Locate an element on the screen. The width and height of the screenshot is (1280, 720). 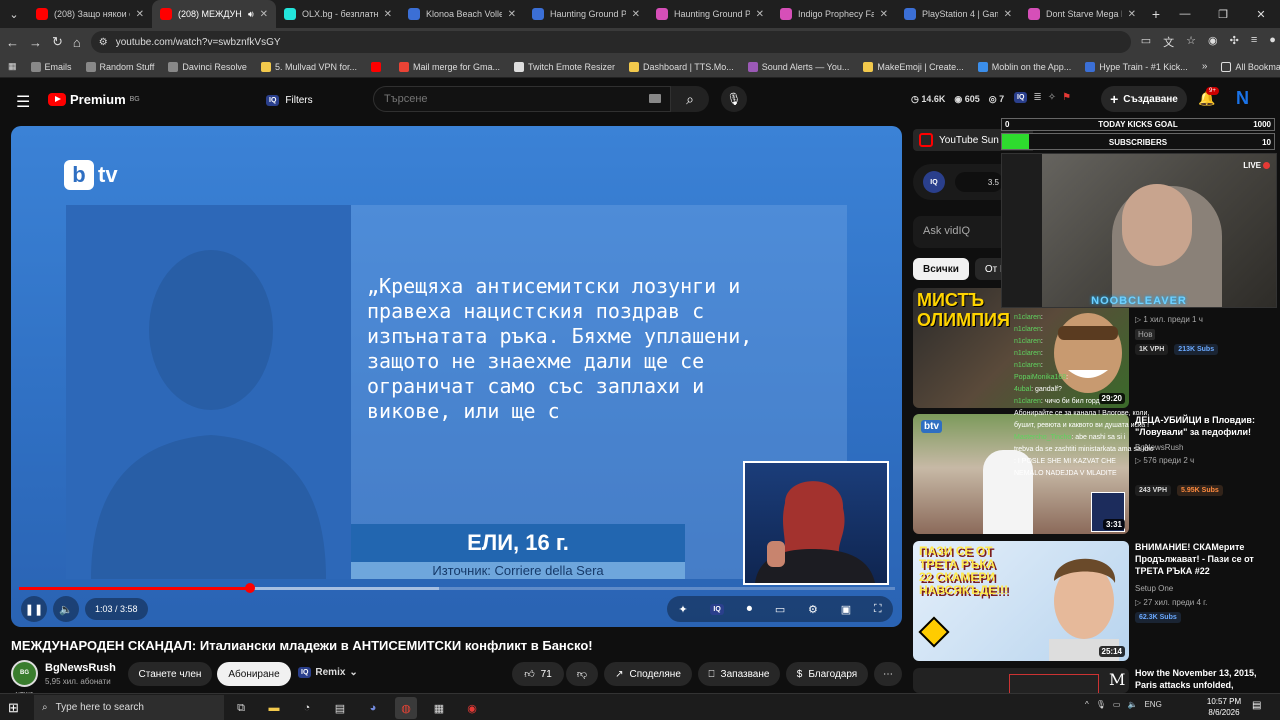
channel-name: BgNewsRush is located at coordinates (80, 668).